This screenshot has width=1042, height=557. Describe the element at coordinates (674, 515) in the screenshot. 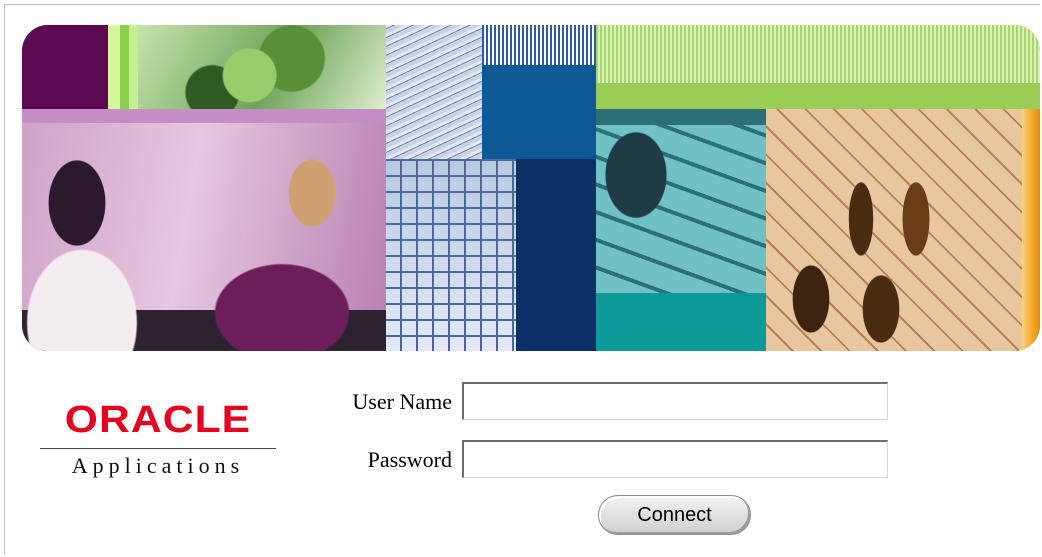

I see `connect-button: Connect` at that location.